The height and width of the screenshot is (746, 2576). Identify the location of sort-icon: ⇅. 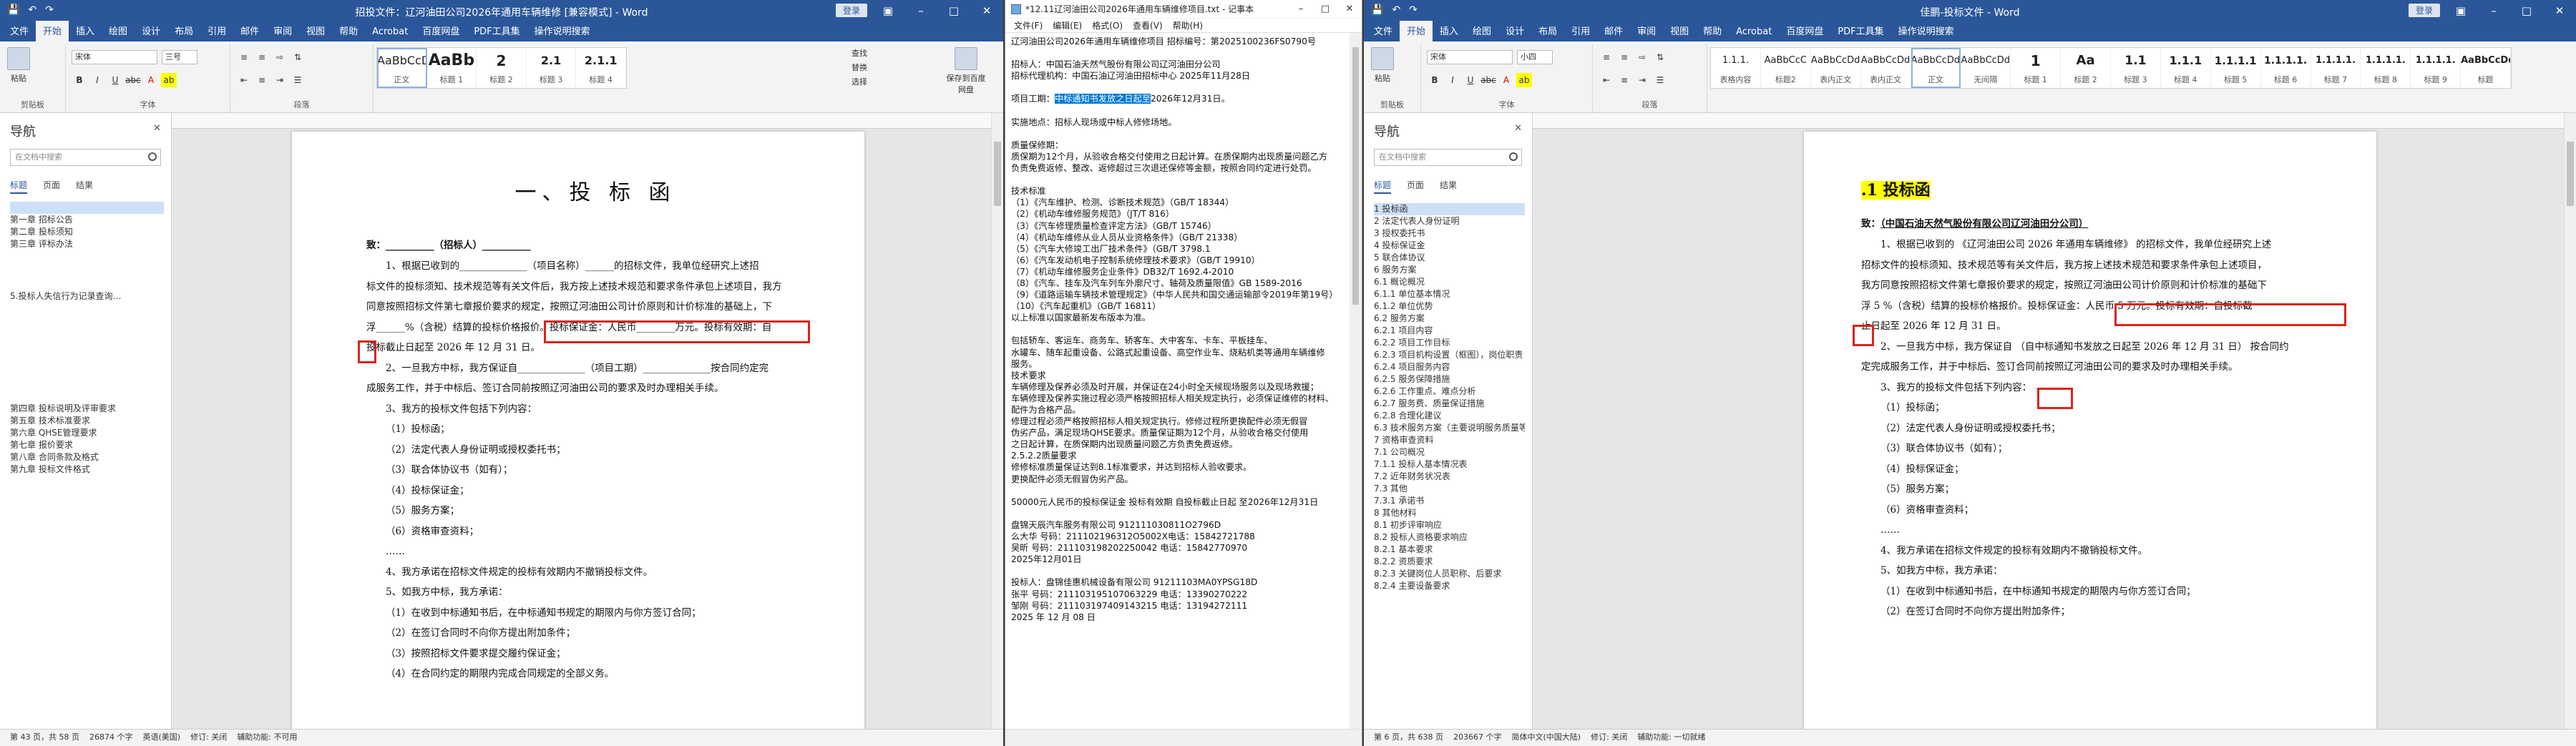
(298, 57).